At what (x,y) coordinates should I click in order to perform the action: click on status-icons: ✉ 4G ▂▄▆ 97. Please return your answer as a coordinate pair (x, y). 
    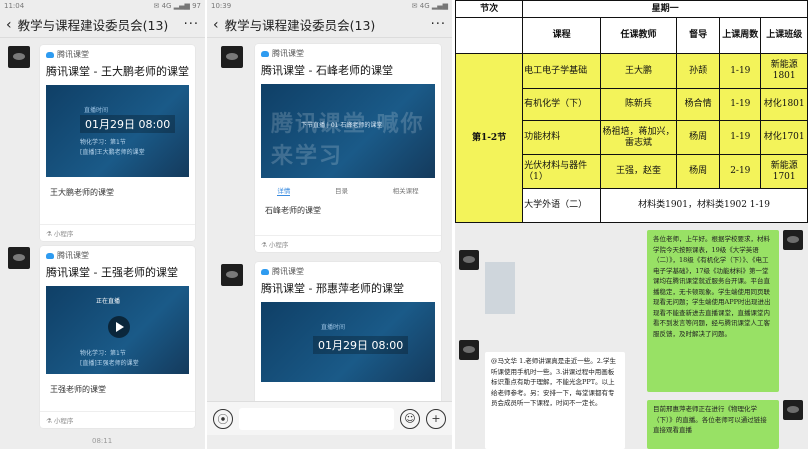
    Looking at the image, I should click on (177, 6).